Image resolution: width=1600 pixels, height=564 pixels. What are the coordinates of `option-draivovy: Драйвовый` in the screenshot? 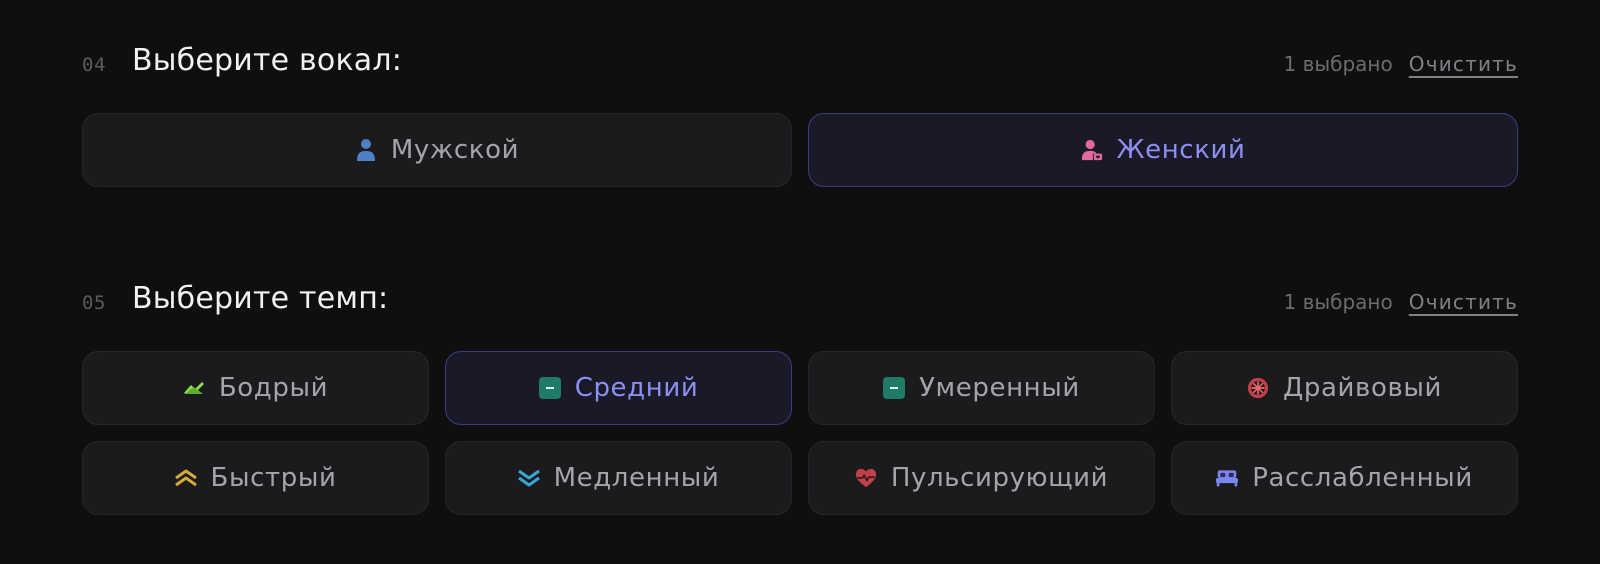 It's located at (1344, 388).